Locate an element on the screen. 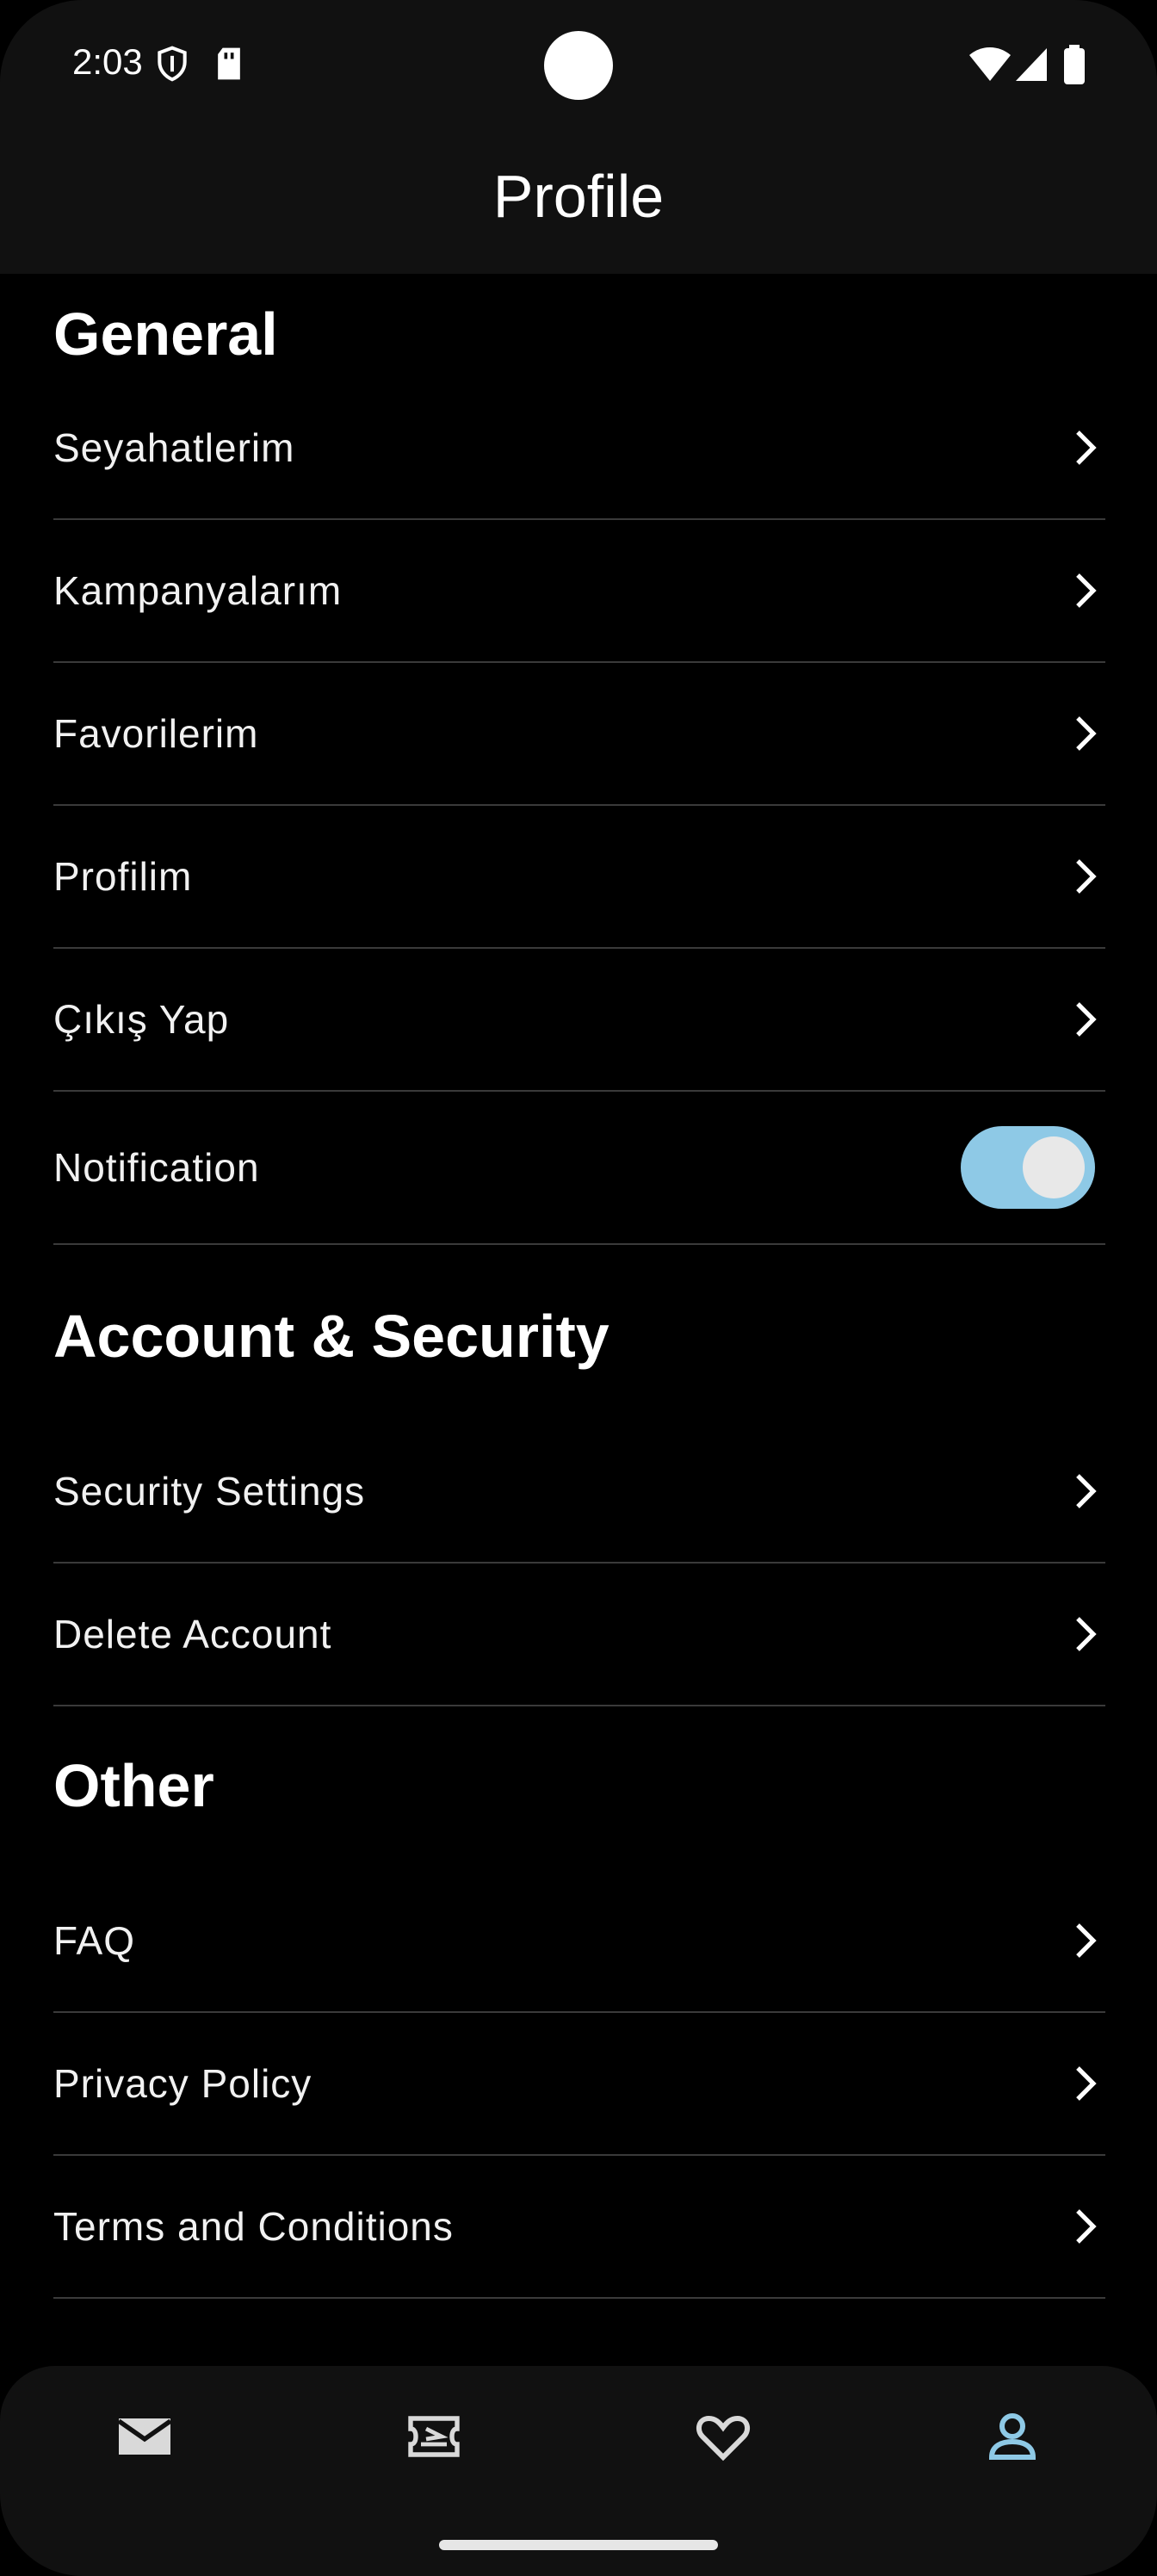 This screenshot has width=1157, height=2576. menu-item-security-settings: Security Settings is located at coordinates (579, 1492).